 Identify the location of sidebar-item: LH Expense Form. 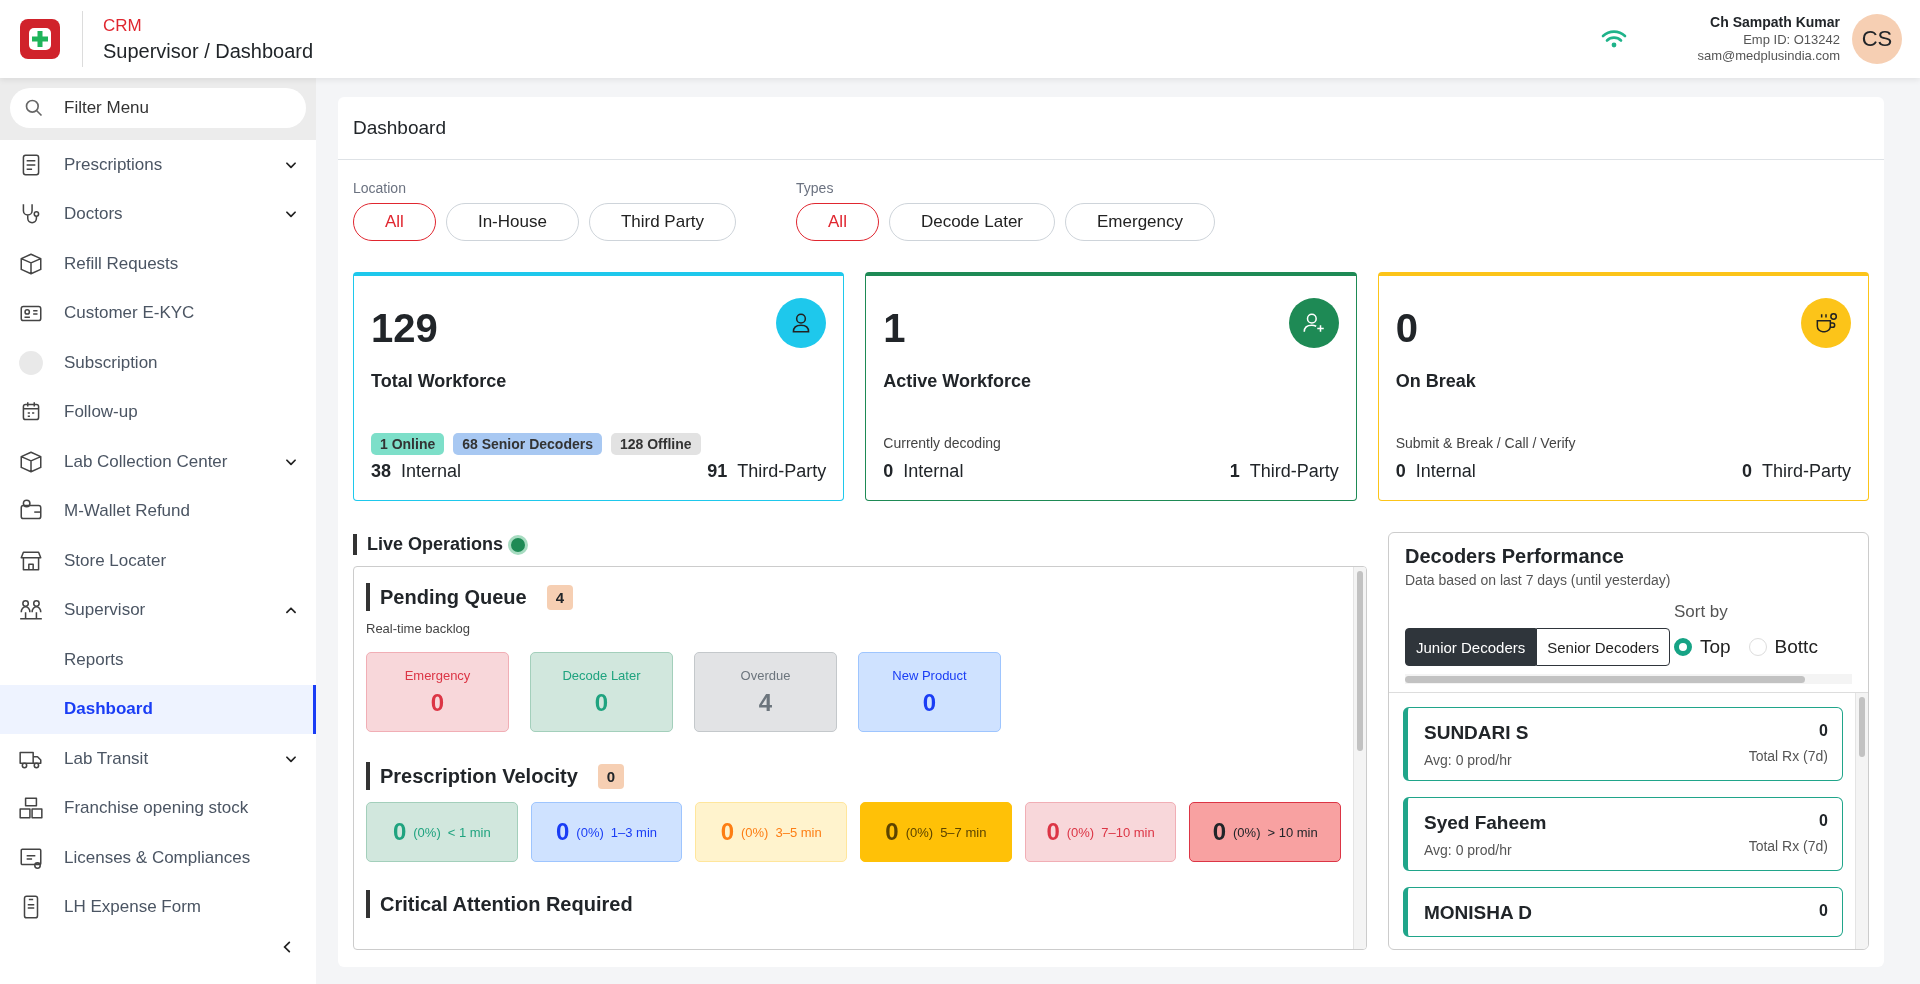
(158, 907).